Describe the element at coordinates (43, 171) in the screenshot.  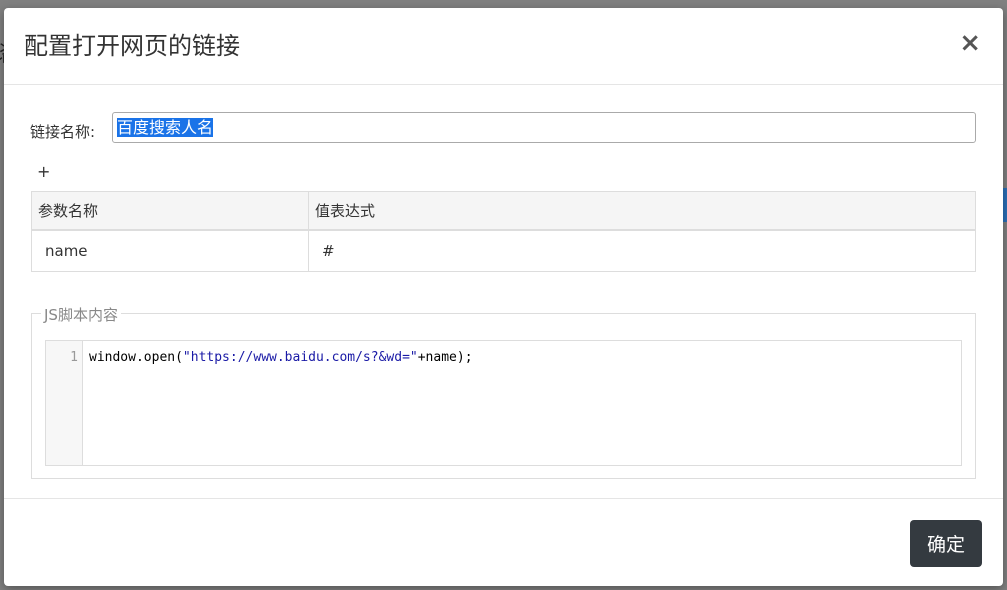
I see `add-param-button: +` at that location.